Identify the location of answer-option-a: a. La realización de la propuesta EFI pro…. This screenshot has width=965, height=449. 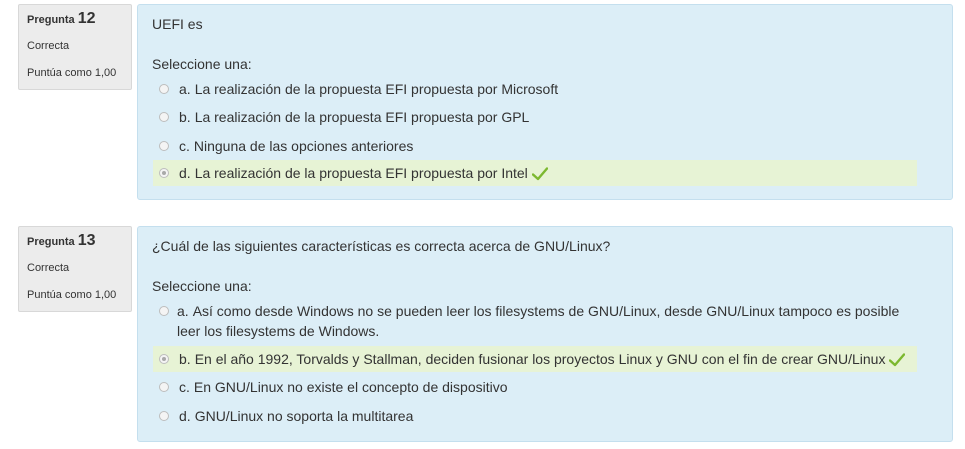
(535, 89).